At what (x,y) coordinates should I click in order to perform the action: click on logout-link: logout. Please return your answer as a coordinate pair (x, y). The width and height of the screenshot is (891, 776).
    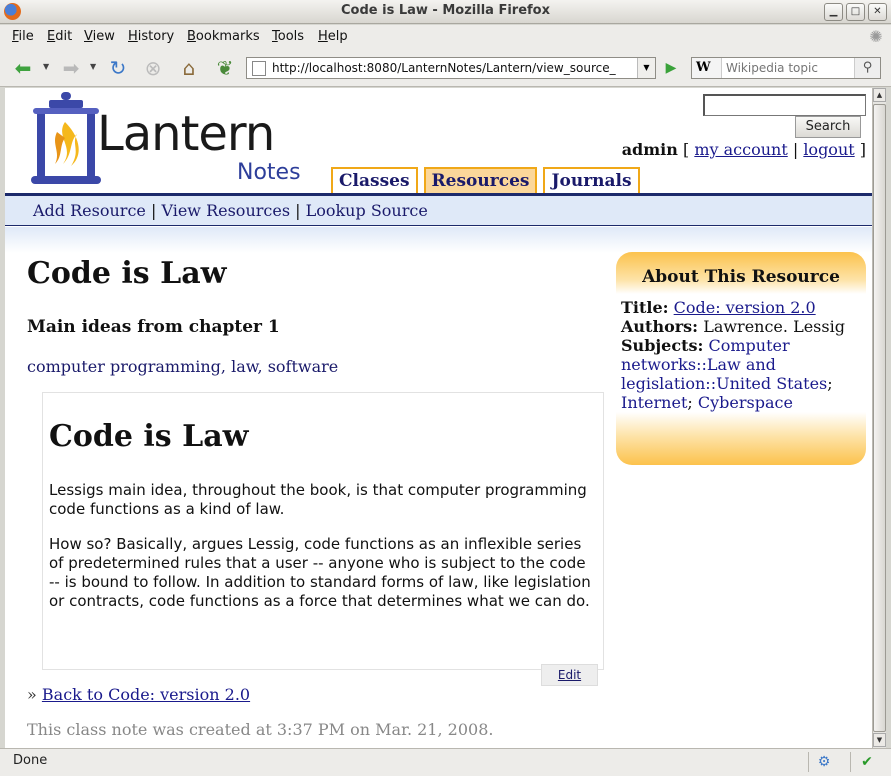
    Looking at the image, I should click on (828, 149).